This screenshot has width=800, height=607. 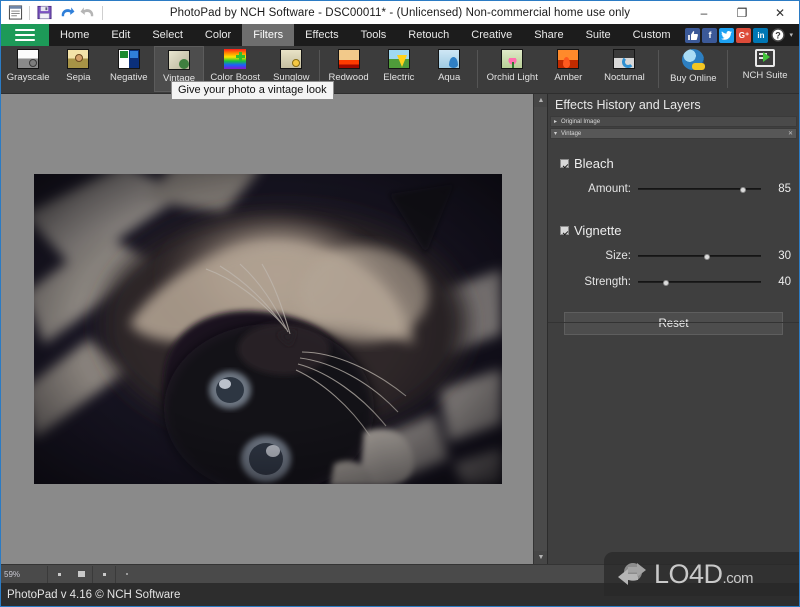 What do you see at coordinates (348, 77) in the screenshot?
I see `tool-label: Redwood` at bounding box center [348, 77].